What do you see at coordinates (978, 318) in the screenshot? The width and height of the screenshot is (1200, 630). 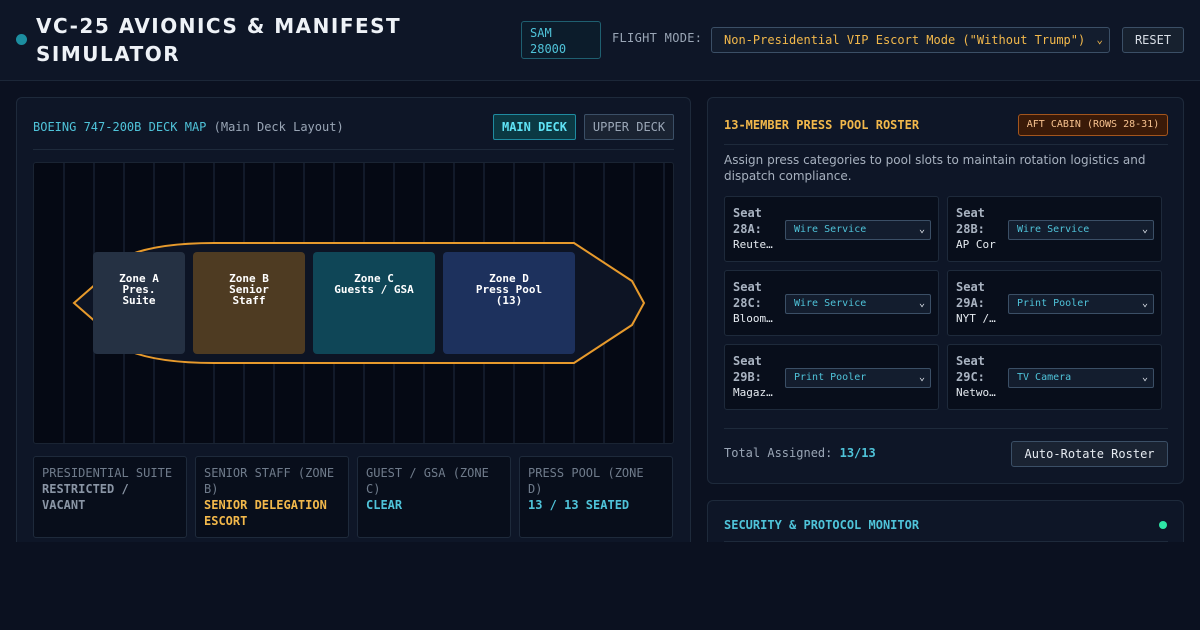 I see `seat-outlet: NYT / WSJ` at bounding box center [978, 318].